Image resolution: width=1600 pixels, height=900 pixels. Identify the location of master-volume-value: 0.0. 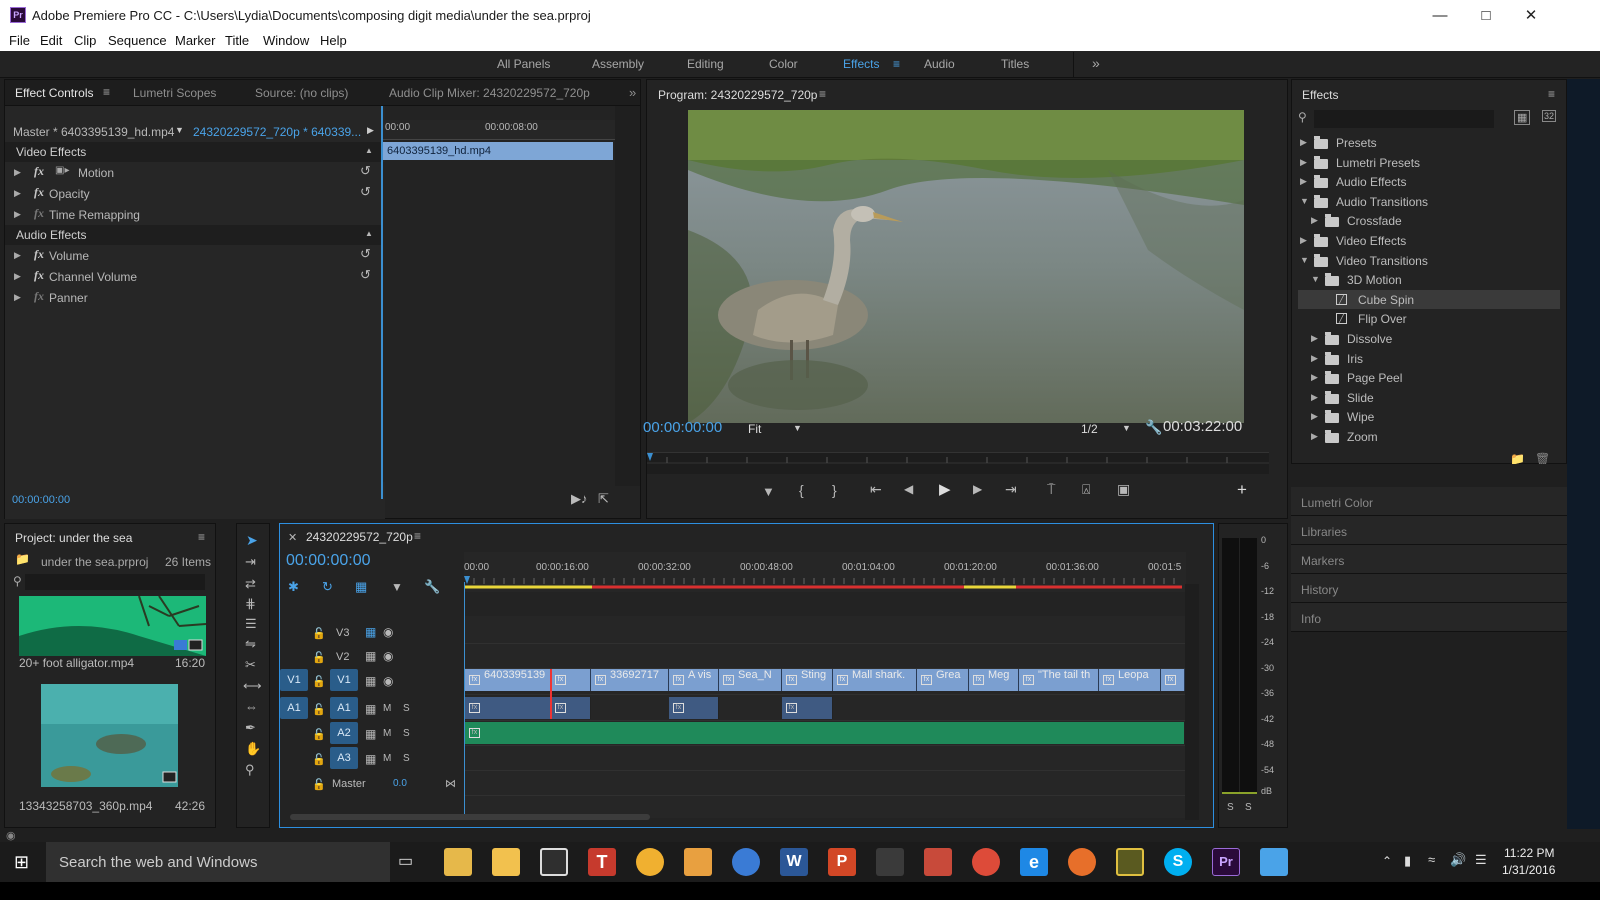
(400, 783).